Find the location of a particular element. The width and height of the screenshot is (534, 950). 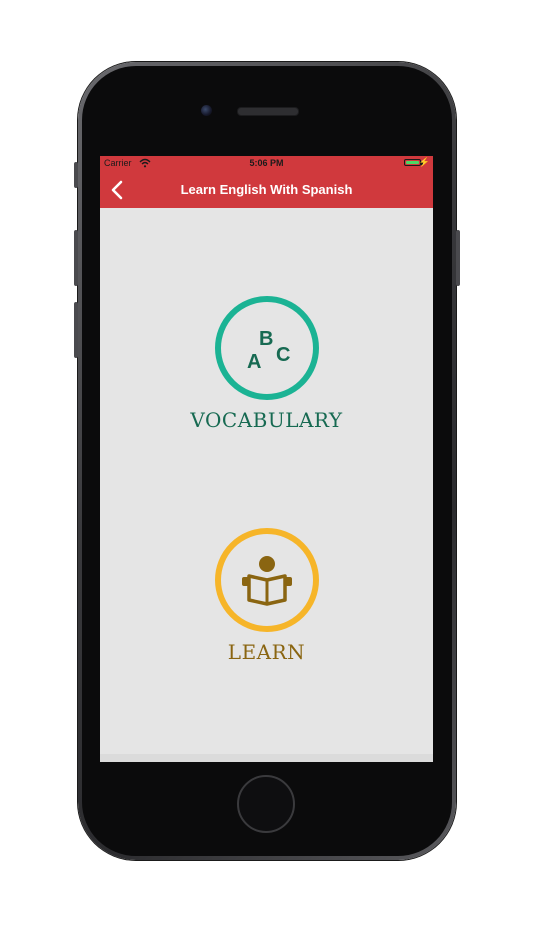

charging-icon: ⚡ is located at coordinates (424, 162).